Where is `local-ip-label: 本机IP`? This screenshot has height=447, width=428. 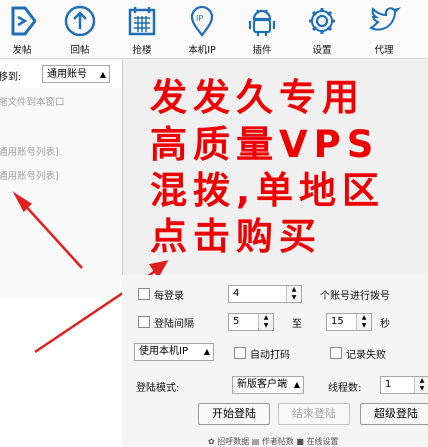 local-ip-label: 本机IP is located at coordinates (202, 50).